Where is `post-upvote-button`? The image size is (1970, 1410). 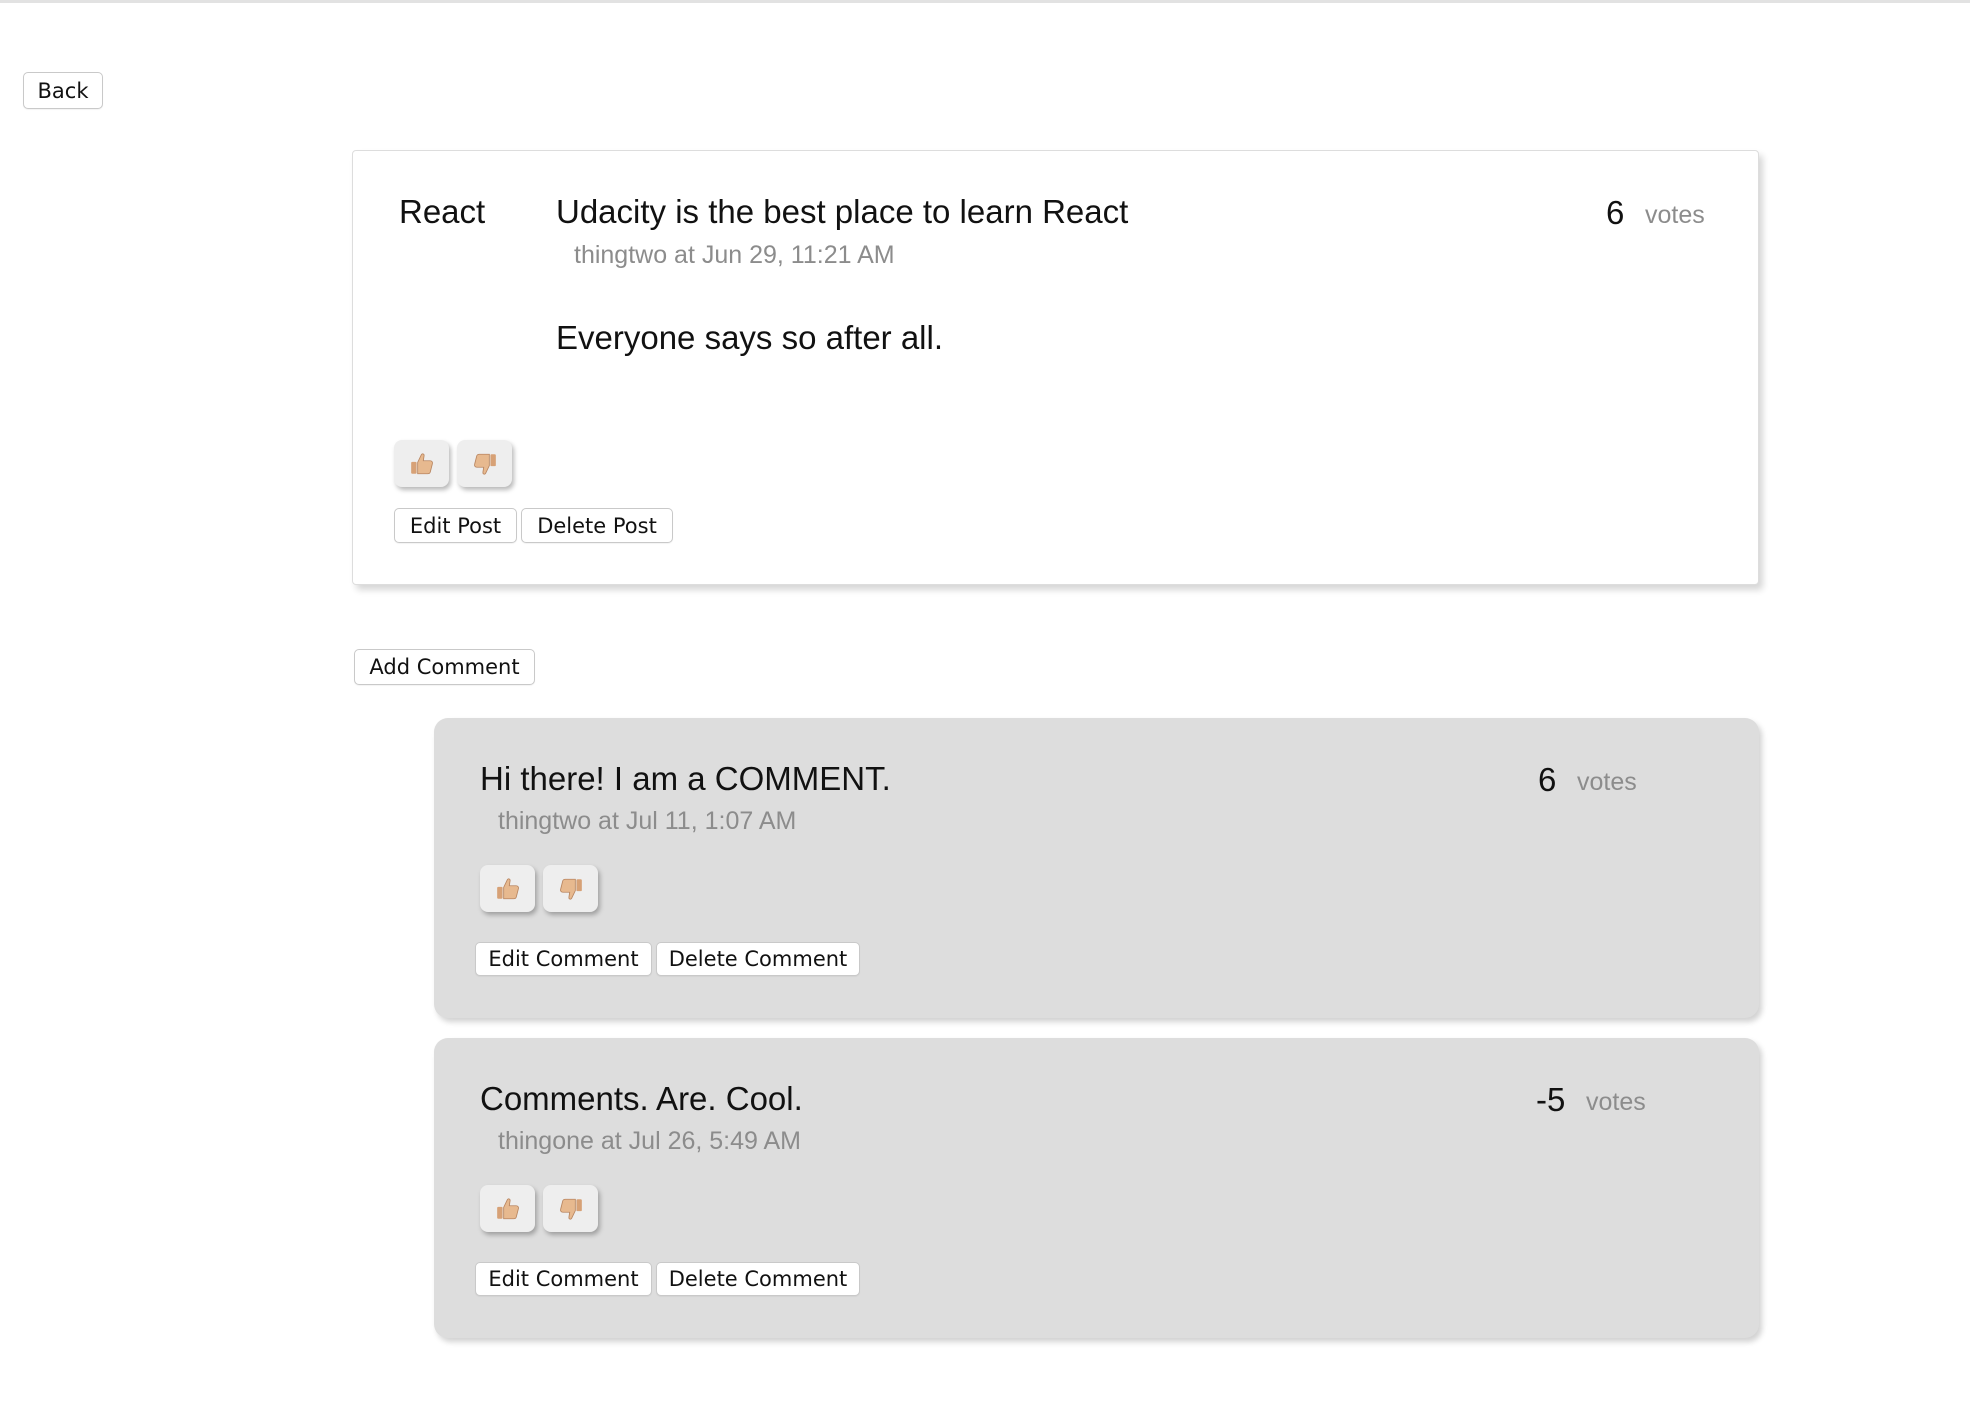
post-upvote-button is located at coordinates (421, 463).